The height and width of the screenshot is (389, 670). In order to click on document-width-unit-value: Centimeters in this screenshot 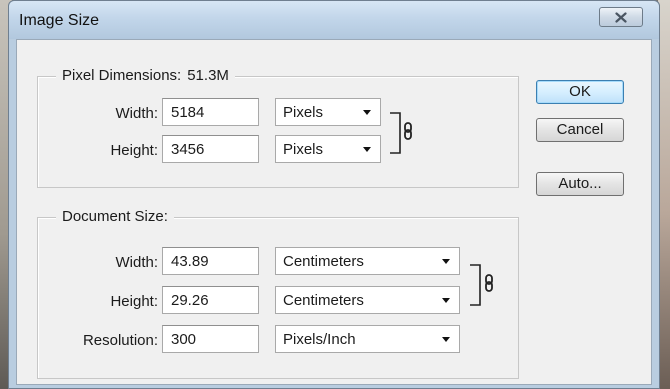, I will do `click(323, 261)`.